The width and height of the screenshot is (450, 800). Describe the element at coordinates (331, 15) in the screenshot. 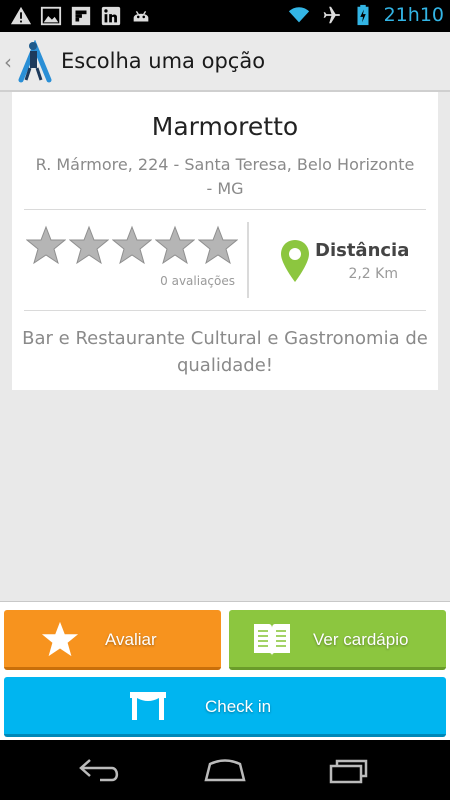

I see `airplane-icon` at that location.